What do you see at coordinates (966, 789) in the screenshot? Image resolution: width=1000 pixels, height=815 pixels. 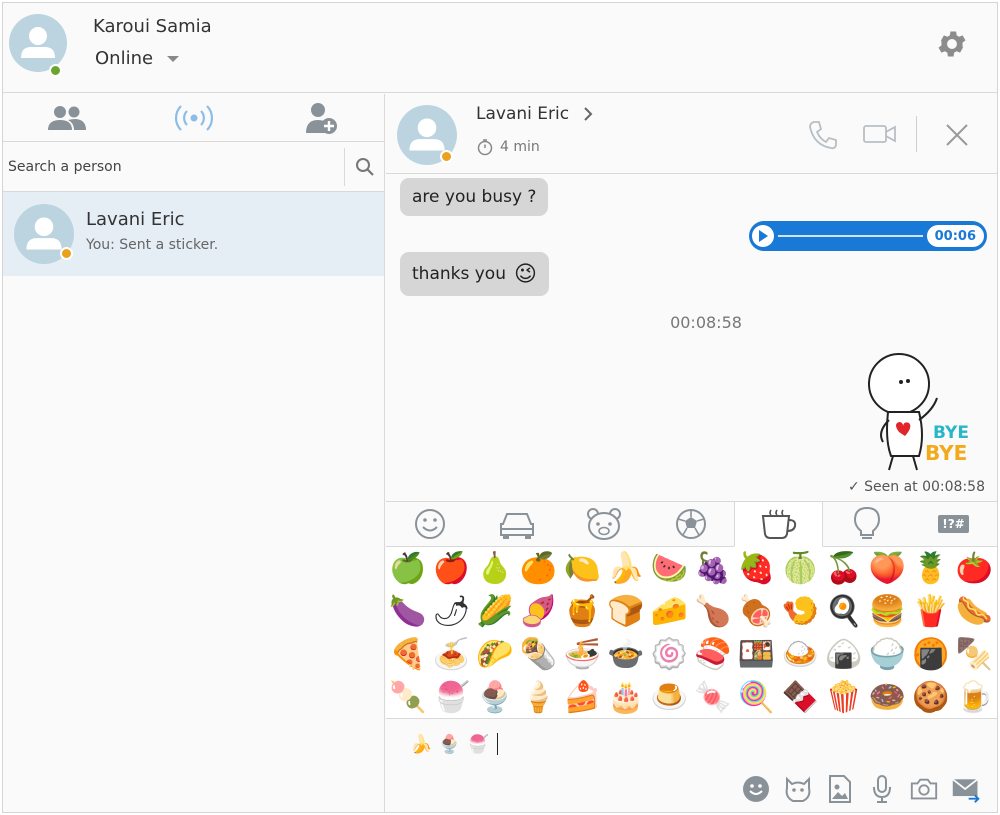 I see `send-button` at bounding box center [966, 789].